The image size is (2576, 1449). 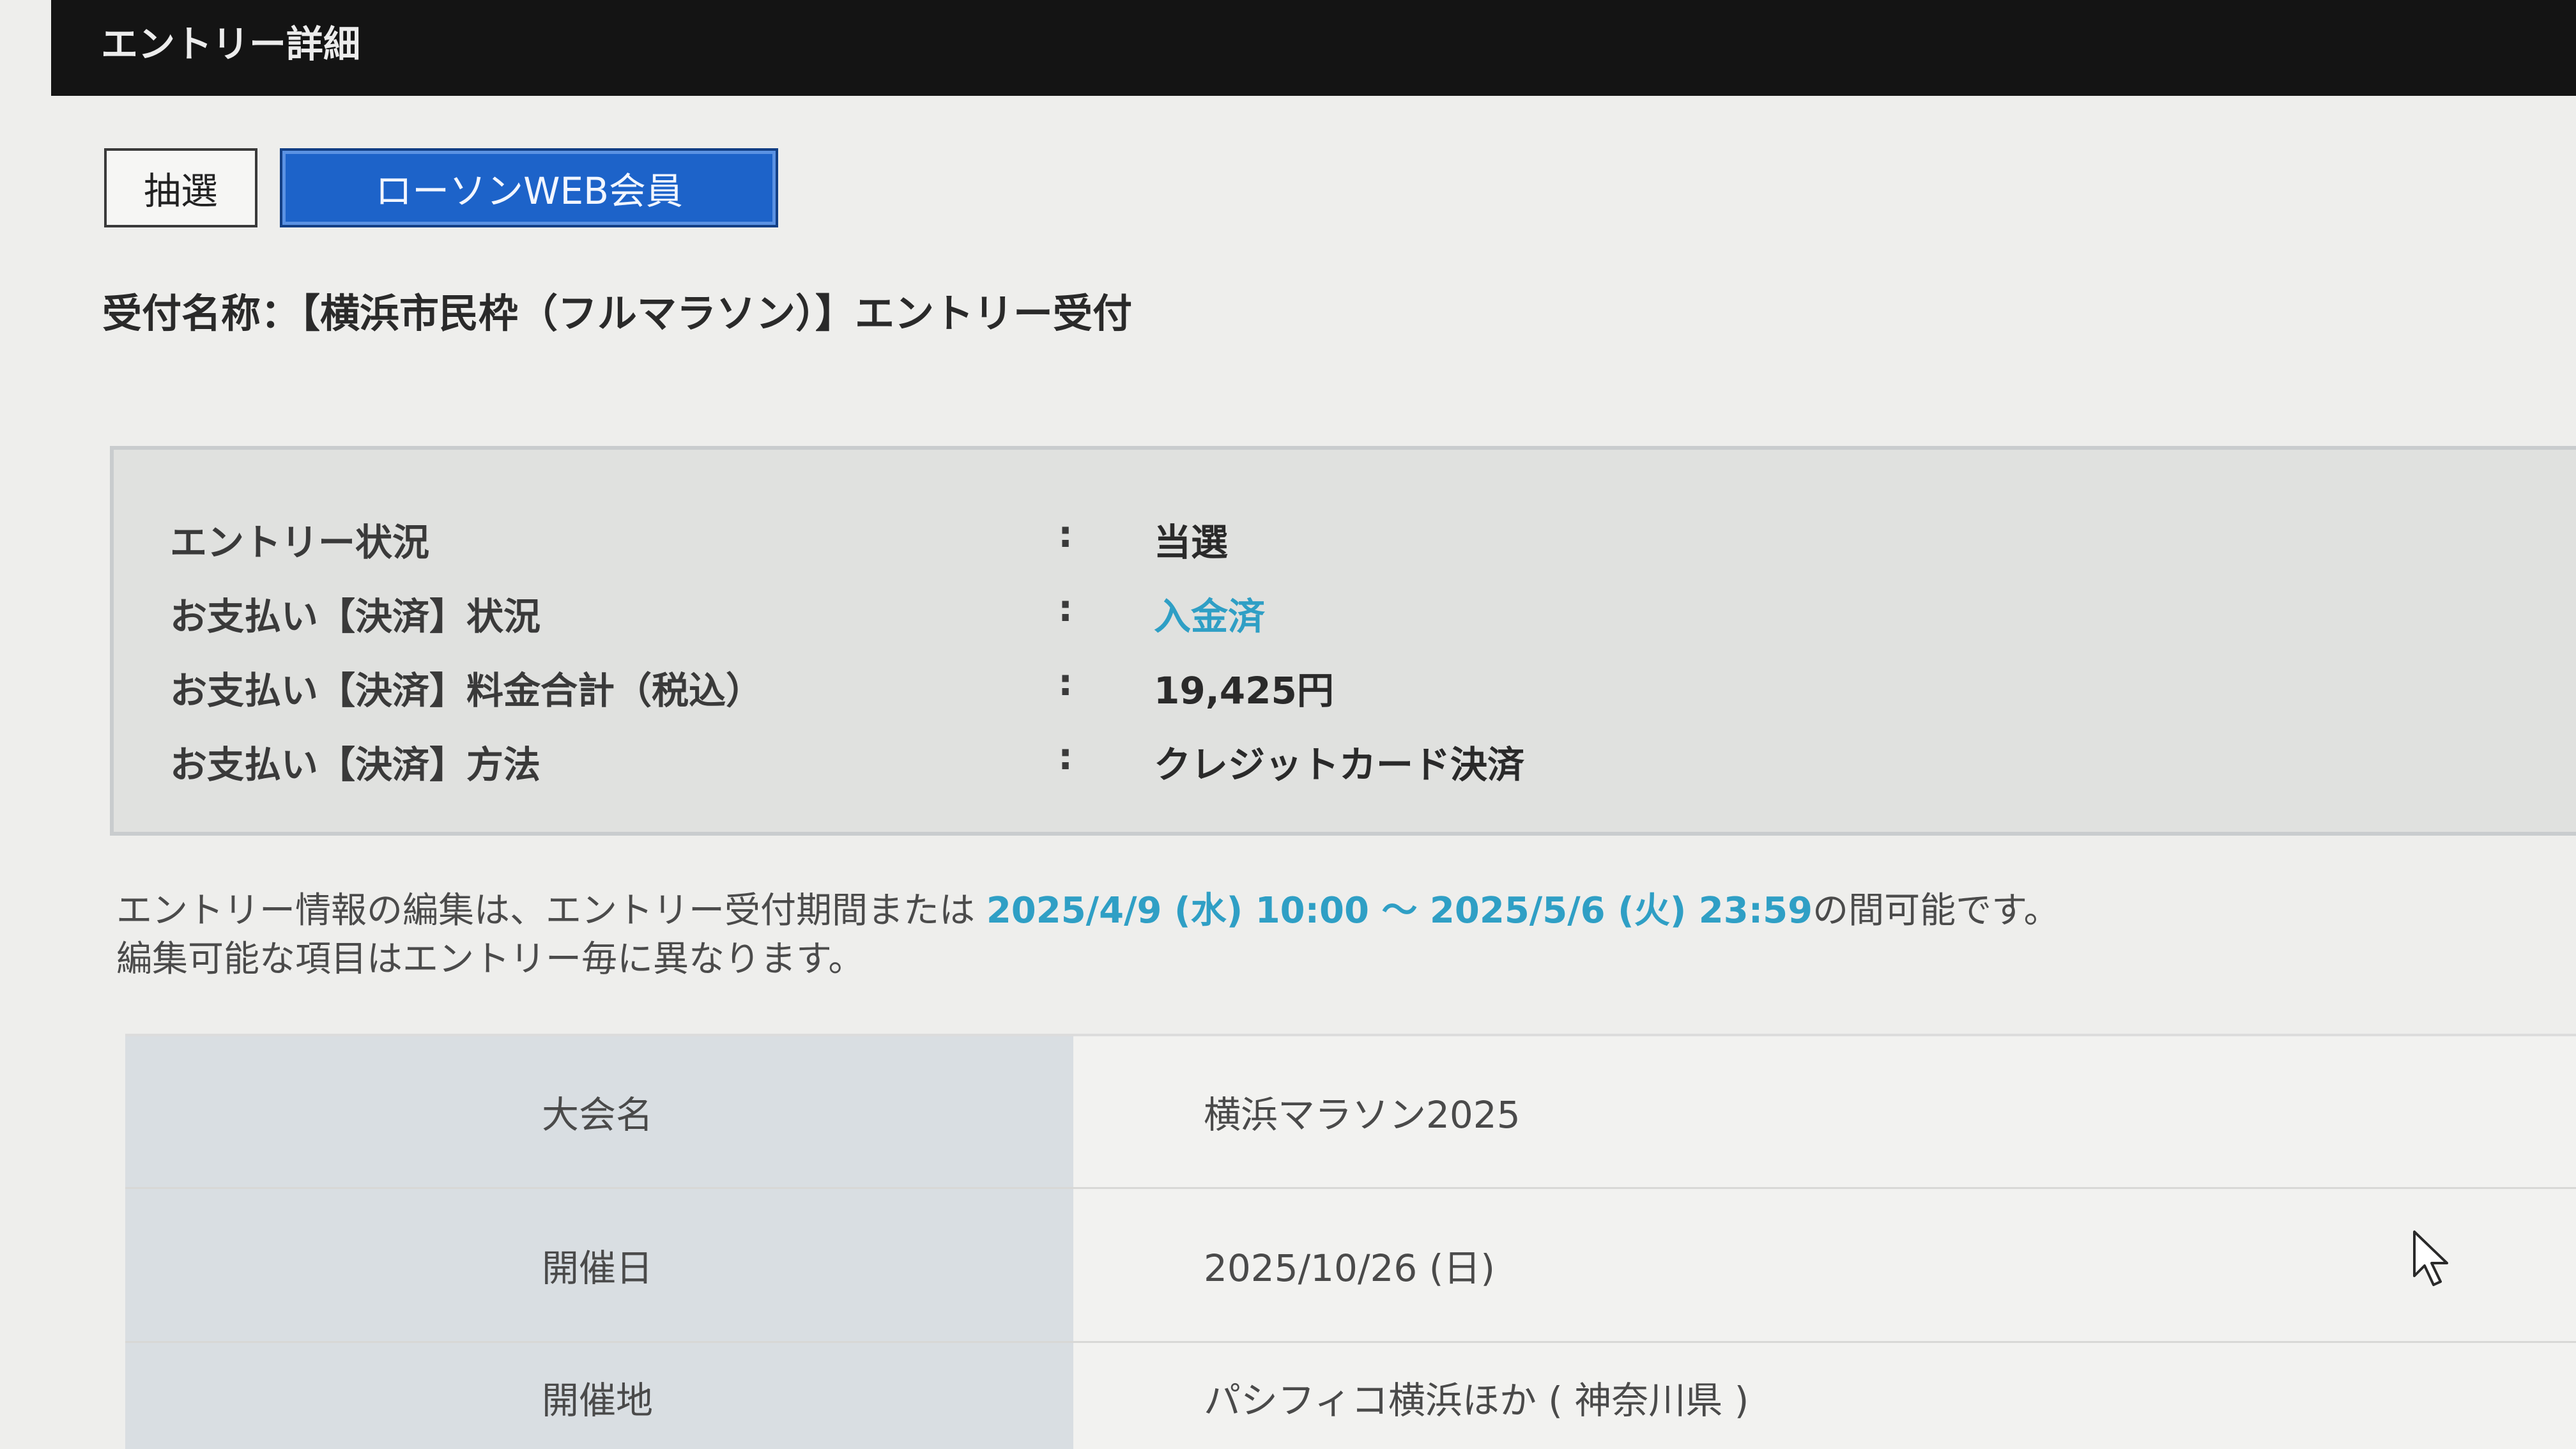 What do you see at coordinates (1362, 1115) in the screenshot?
I see `detail-value: 横浜マラソン2025` at bounding box center [1362, 1115].